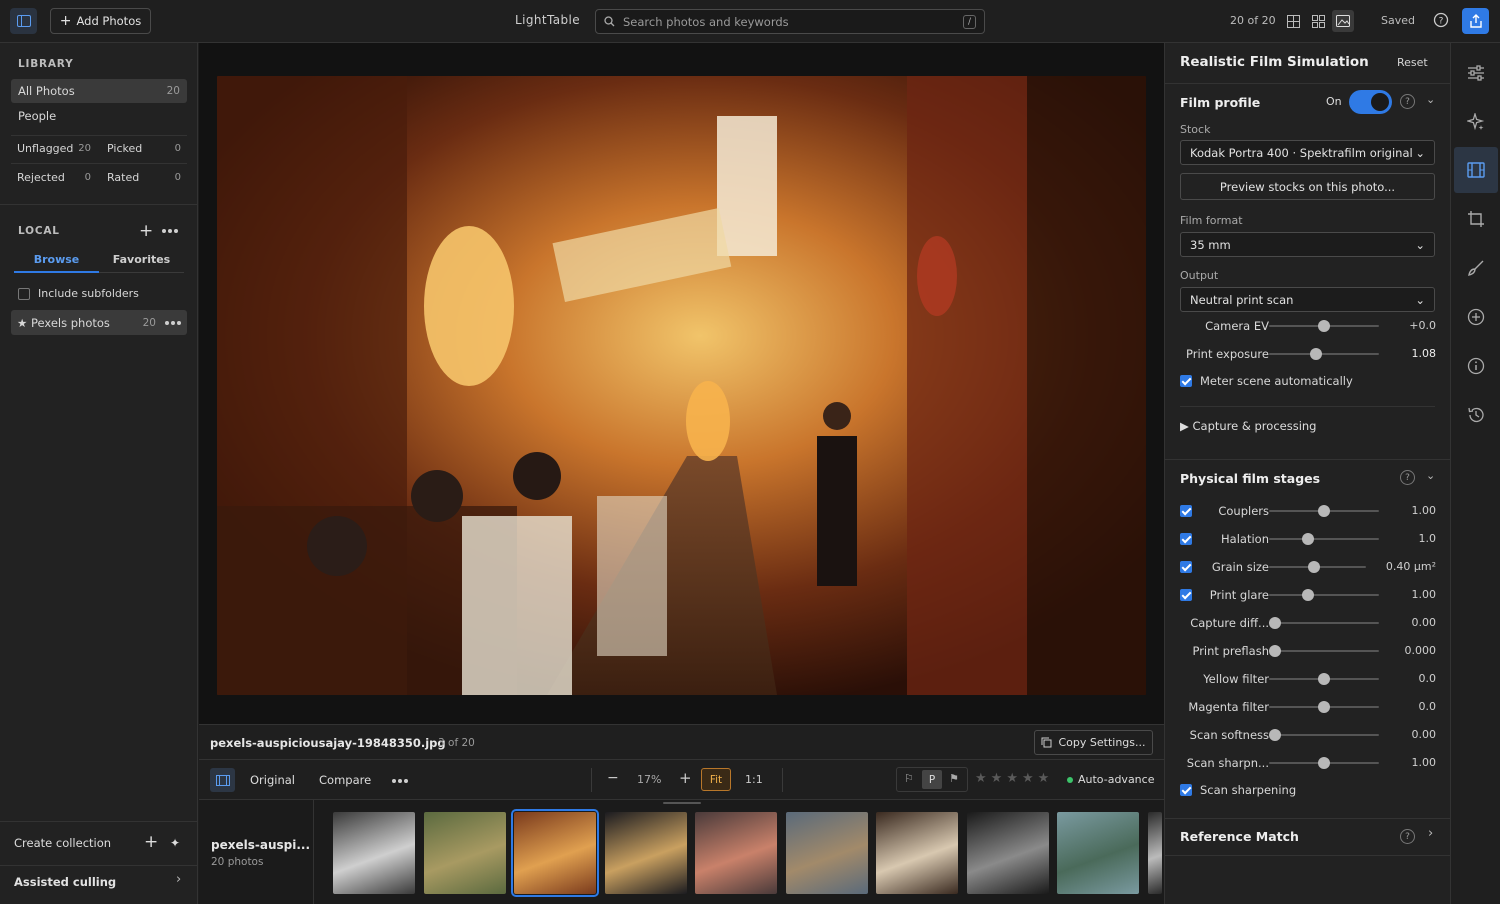 The image size is (1500, 904). I want to click on slider-camera-ev: Camera EV +0.0, so click(1308, 326).